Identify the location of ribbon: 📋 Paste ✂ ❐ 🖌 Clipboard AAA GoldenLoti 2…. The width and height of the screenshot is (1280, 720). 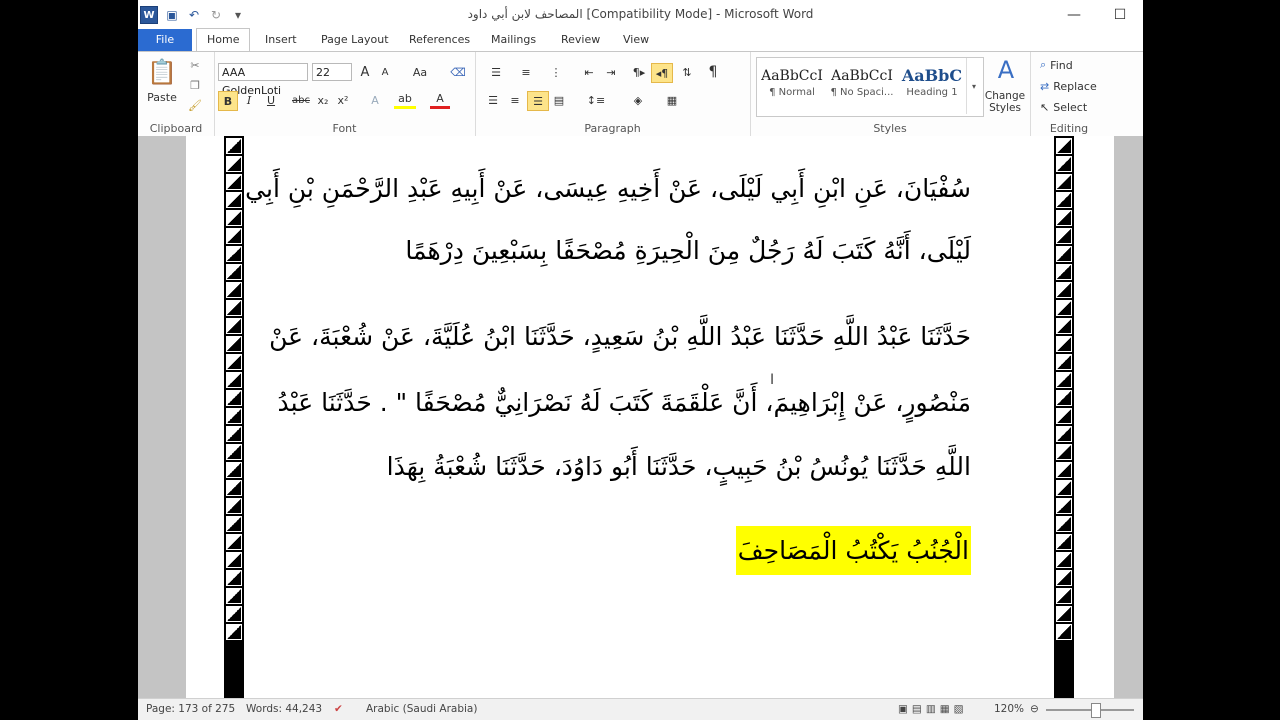
(640, 94).